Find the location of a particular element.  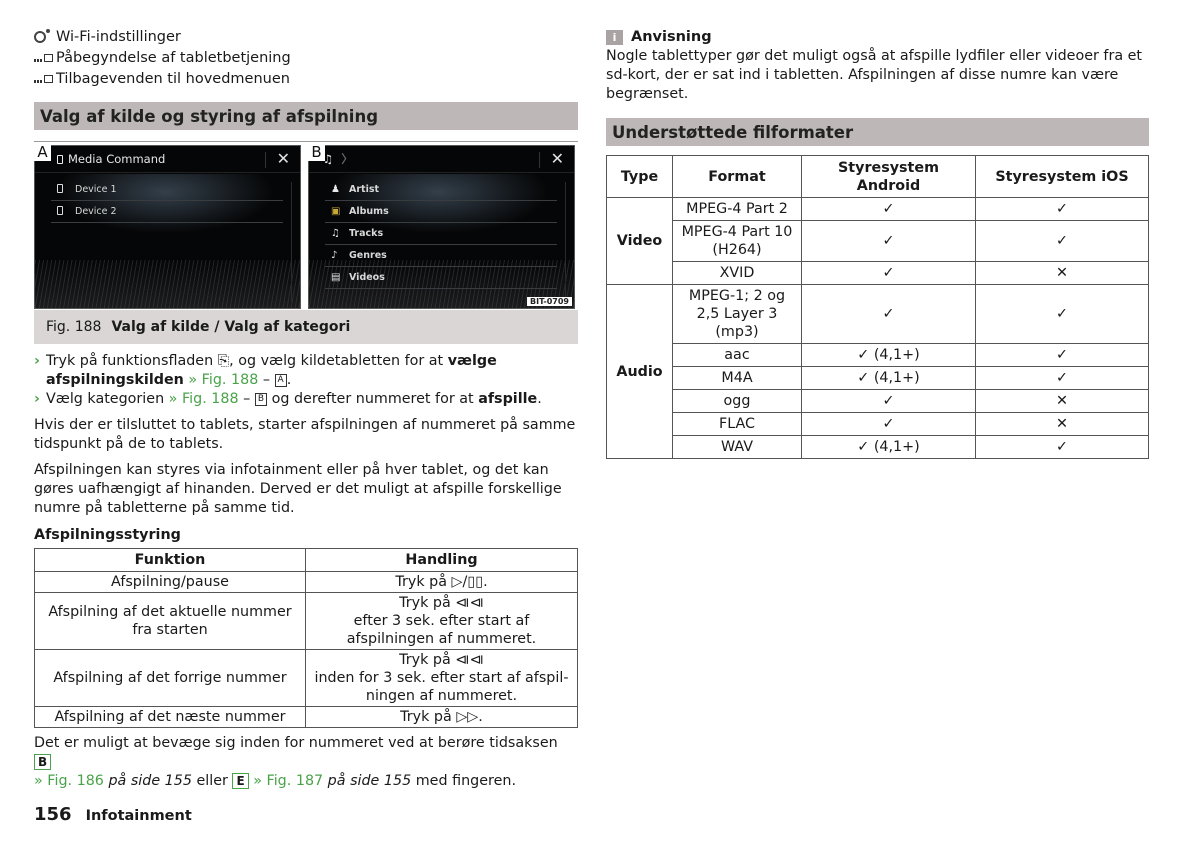

table-row: aac ✓ (4,1+) ✓ is located at coordinates (878, 355).